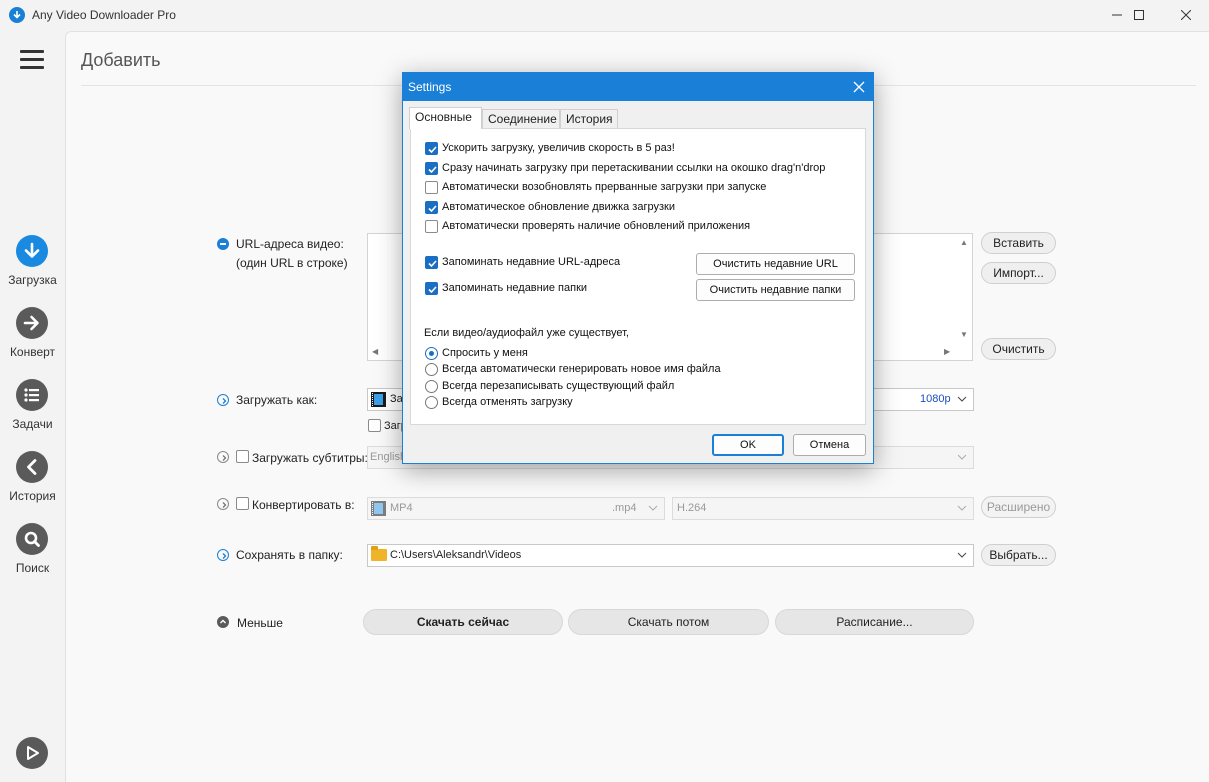 The image size is (1209, 782). I want to click on close-window-button, so click(1186, 15).